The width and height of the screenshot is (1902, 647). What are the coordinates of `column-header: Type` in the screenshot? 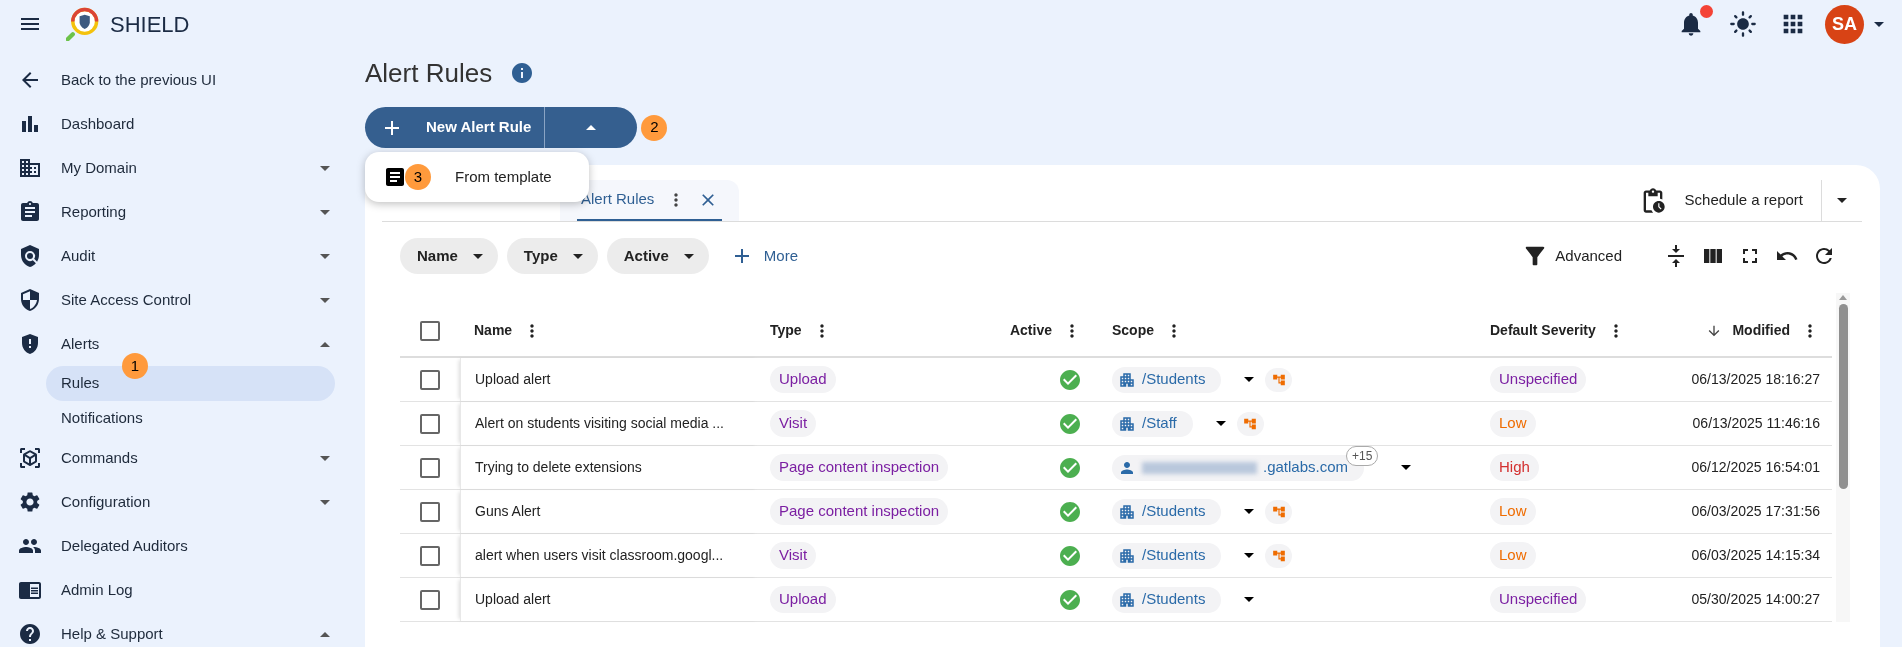 It's located at (786, 330).